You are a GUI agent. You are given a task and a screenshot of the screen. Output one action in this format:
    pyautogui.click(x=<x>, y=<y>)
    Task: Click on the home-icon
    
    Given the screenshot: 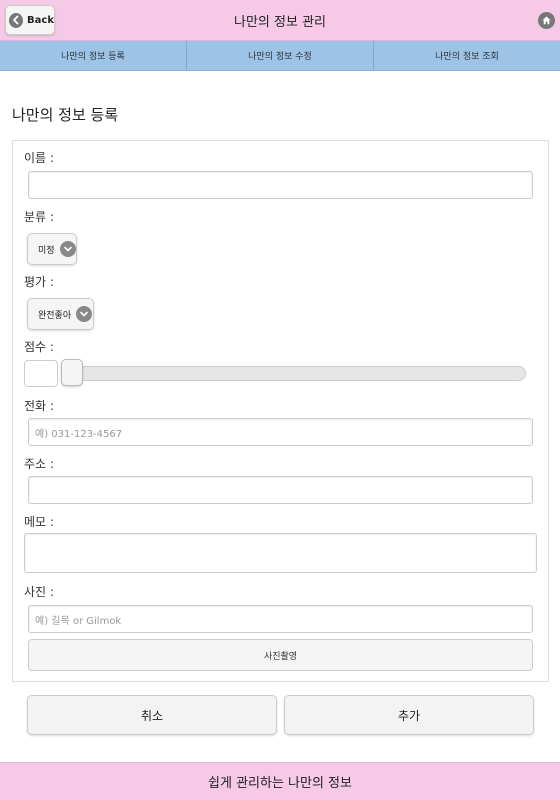 What is the action you would take?
    pyautogui.click(x=546, y=20)
    